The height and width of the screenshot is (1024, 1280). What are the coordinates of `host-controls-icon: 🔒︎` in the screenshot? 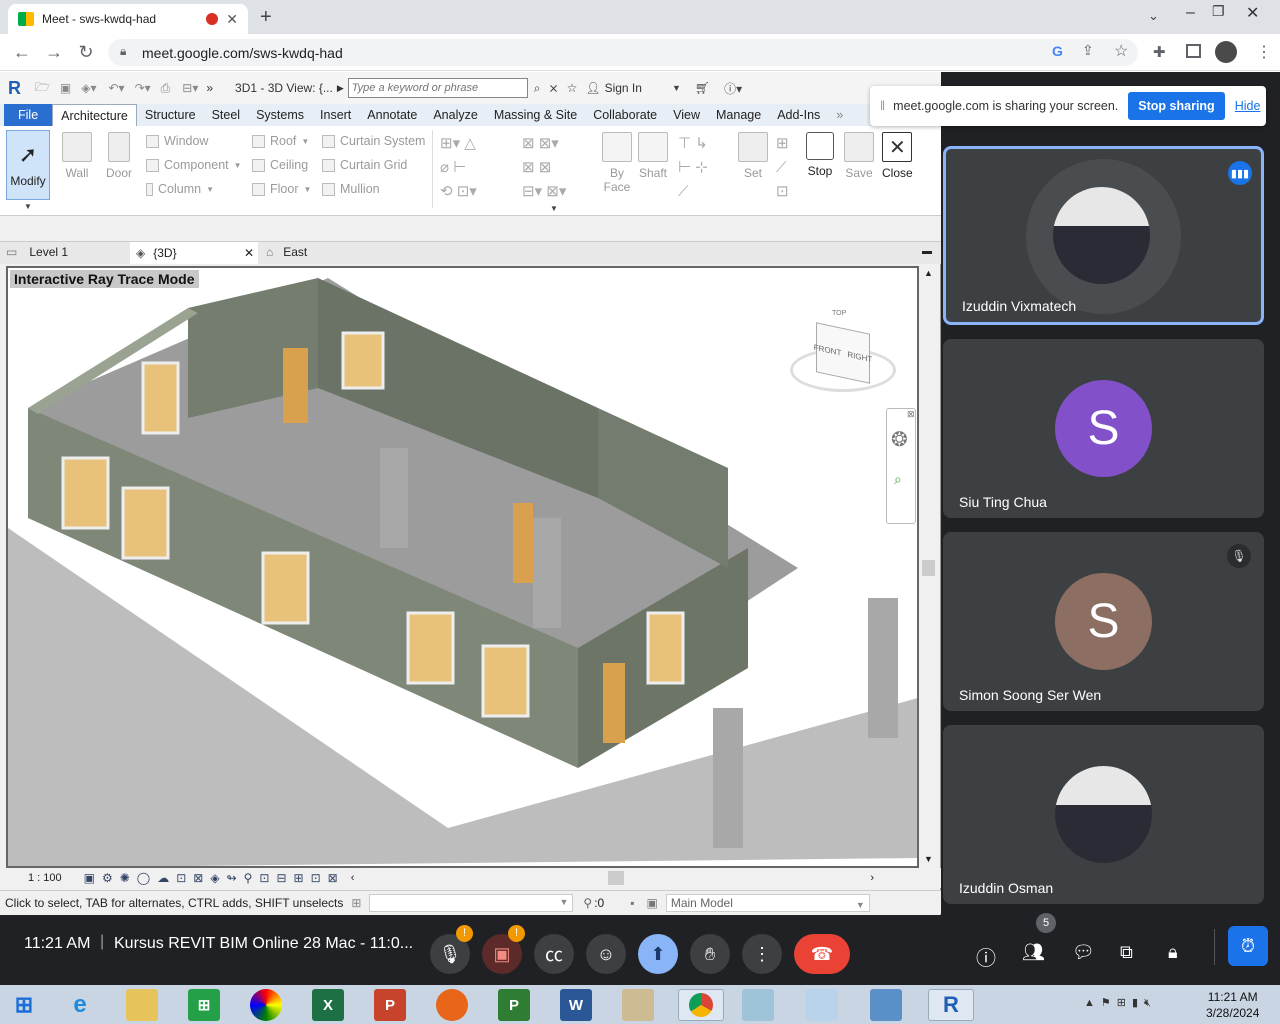 It's located at (1173, 952).